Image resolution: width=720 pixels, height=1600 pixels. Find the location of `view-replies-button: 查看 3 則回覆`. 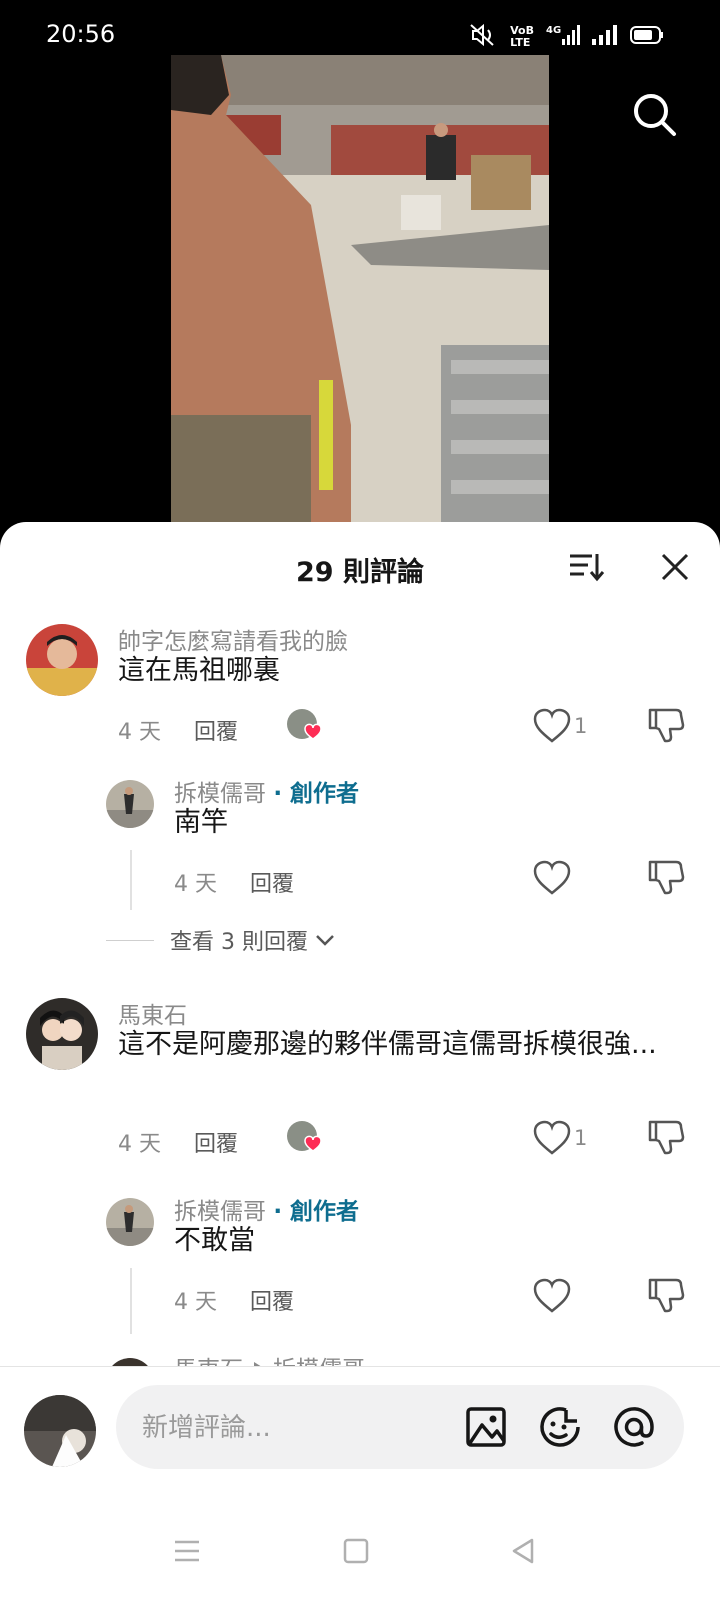

view-replies-button: 查看 3 則回覆 is located at coordinates (221, 940).